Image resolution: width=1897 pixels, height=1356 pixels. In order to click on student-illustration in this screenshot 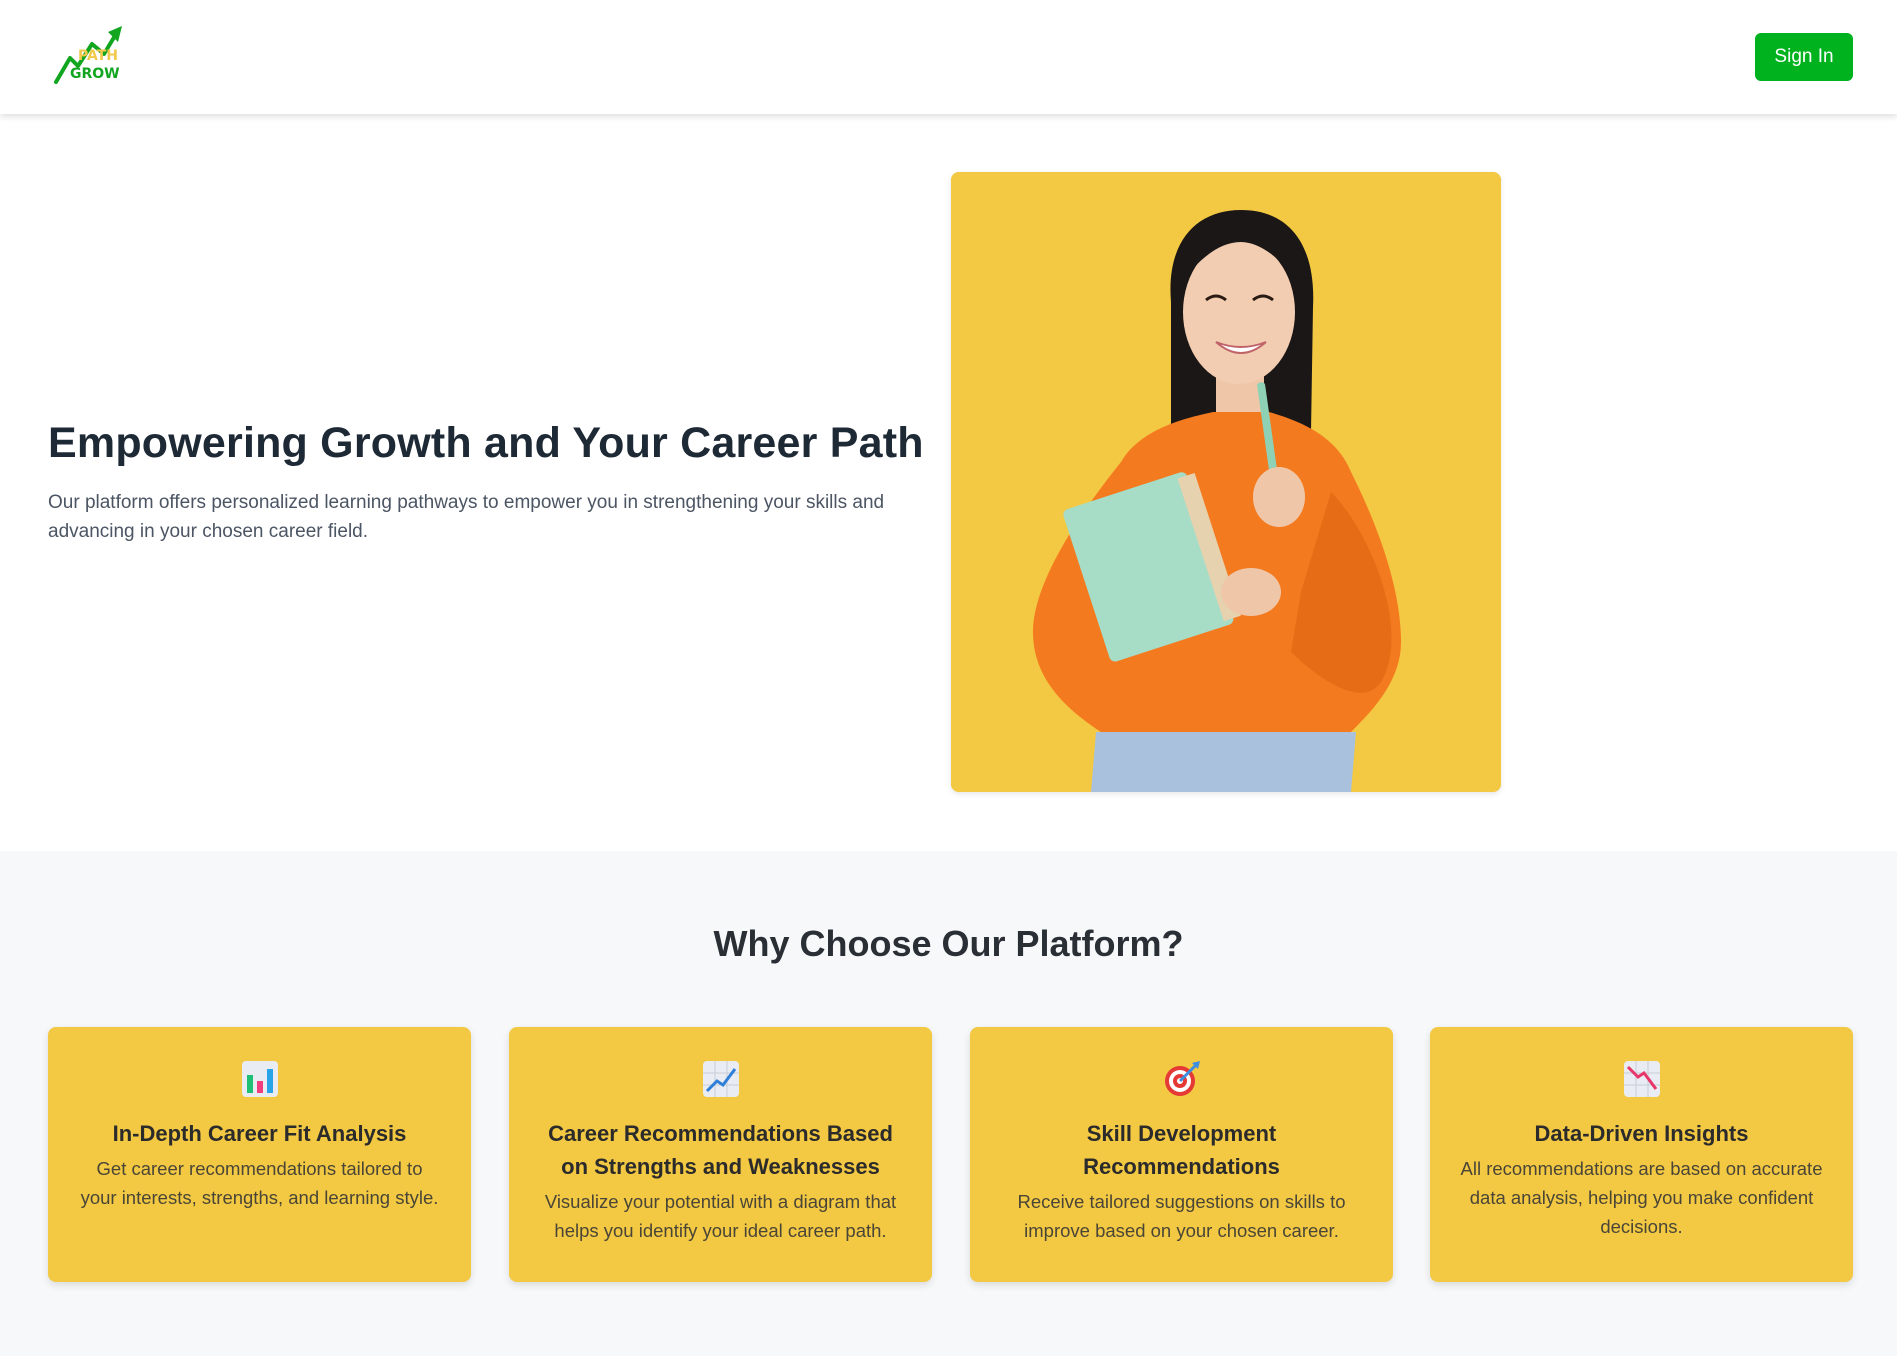, I will do `click(1226, 482)`.